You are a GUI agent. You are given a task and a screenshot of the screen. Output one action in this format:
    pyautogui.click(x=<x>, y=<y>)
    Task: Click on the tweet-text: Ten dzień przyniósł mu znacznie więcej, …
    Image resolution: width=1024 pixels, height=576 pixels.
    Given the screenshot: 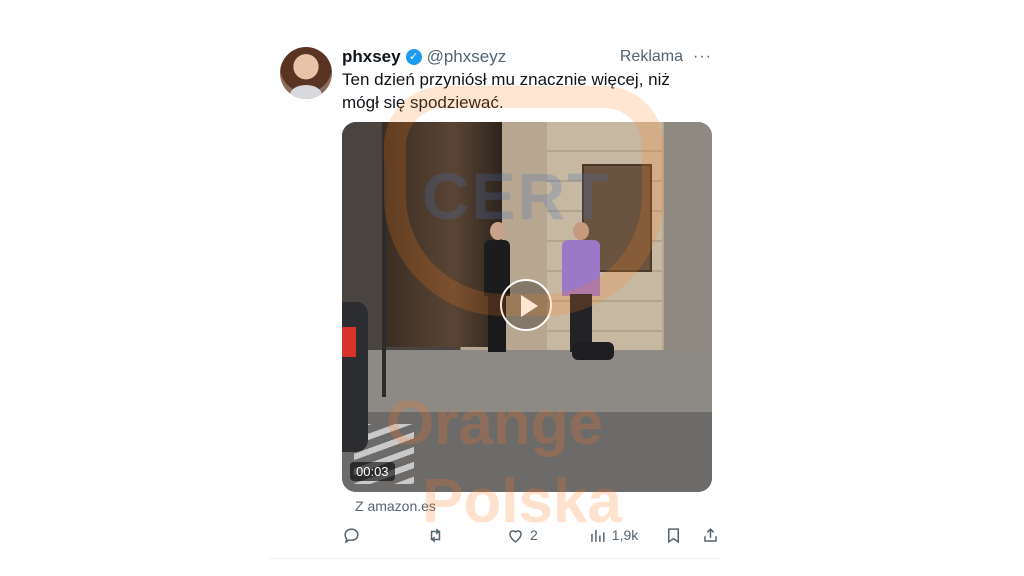 What is the action you would take?
    pyautogui.click(x=522, y=91)
    